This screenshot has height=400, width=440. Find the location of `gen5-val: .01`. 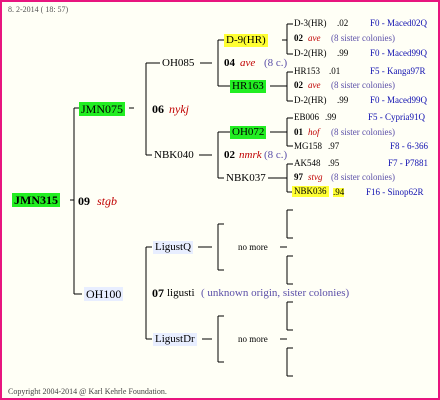

gen5-val: .01 is located at coordinates (335, 71).